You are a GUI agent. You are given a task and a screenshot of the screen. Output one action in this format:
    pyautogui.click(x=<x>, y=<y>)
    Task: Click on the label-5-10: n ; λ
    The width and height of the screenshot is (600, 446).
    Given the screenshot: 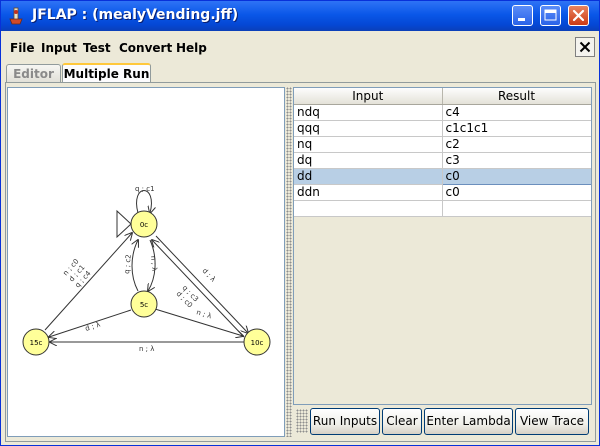 What is the action you would take?
    pyautogui.click(x=203, y=314)
    